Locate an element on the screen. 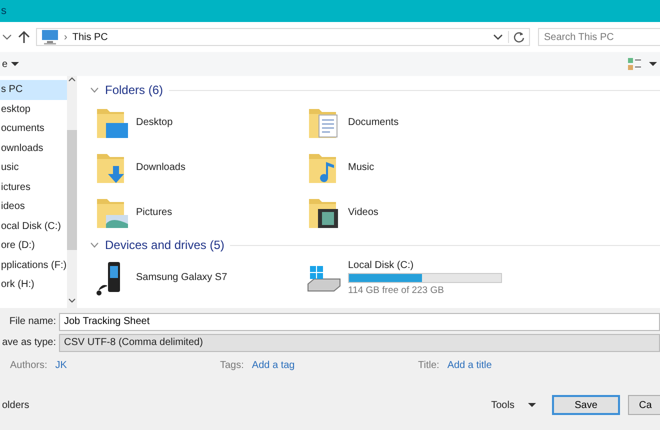 Image resolution: width=660 pixels, height=430 pixels. breadcrumb-item: This PC is located at coordinates (90, 37).